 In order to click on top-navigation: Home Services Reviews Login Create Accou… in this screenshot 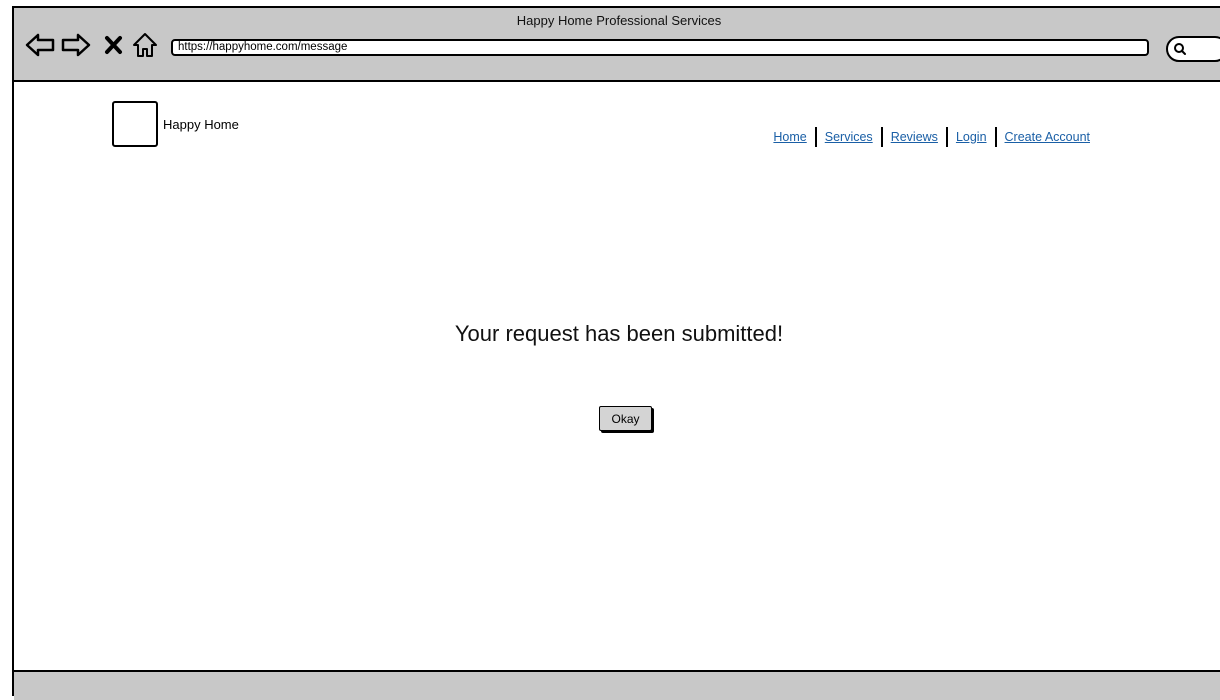, I will do `click(931, 137)`.